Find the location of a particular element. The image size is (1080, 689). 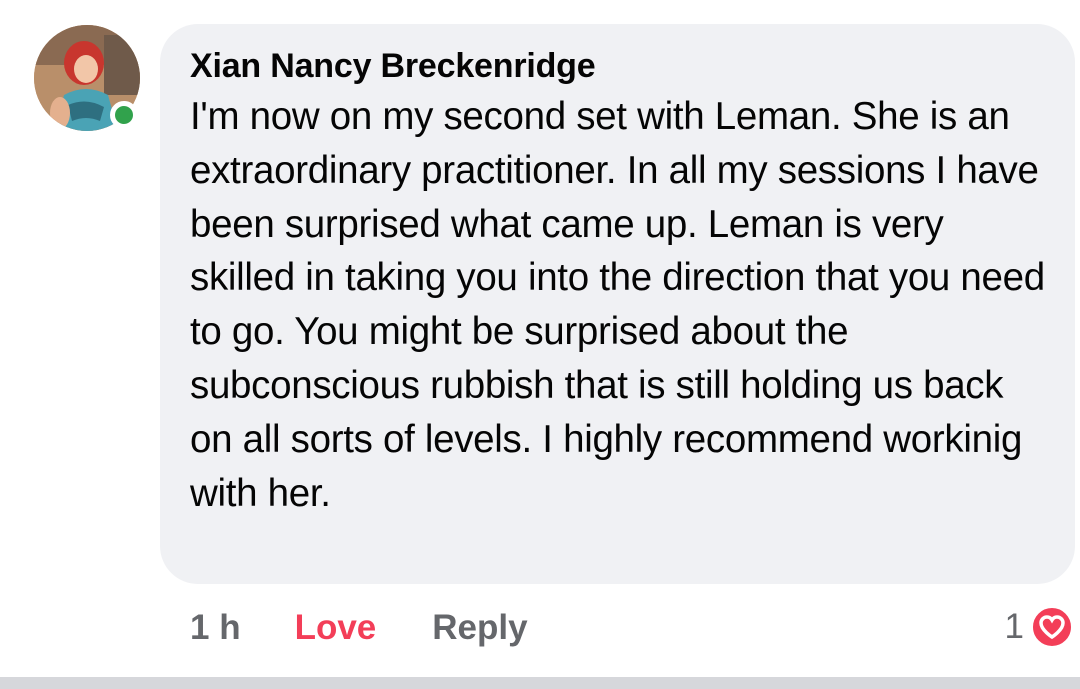

online-status-dot is located at coordinates (124, 115).